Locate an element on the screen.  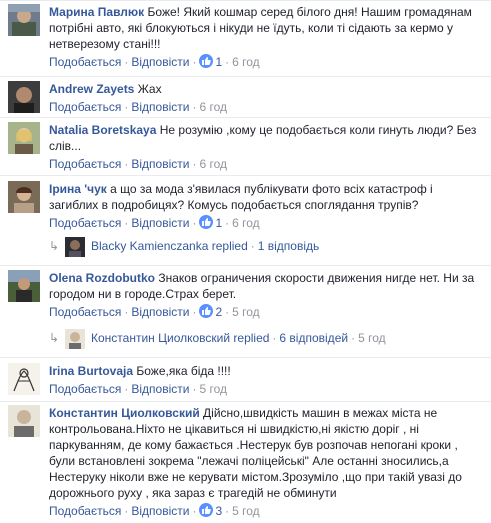
reply-author: Константин Циолковский replied is located at coordinates (180, 338).